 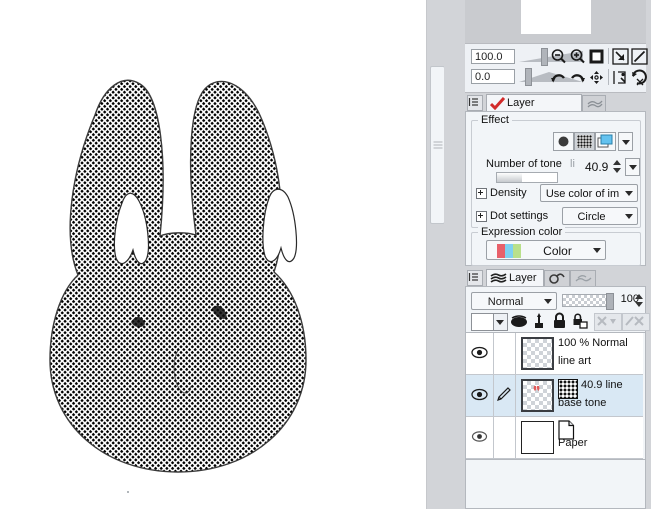 What do you see at coordinates (625, 141) in the screenshot?
I see `effect-dropdown-button` at bounding box center [625, 141].